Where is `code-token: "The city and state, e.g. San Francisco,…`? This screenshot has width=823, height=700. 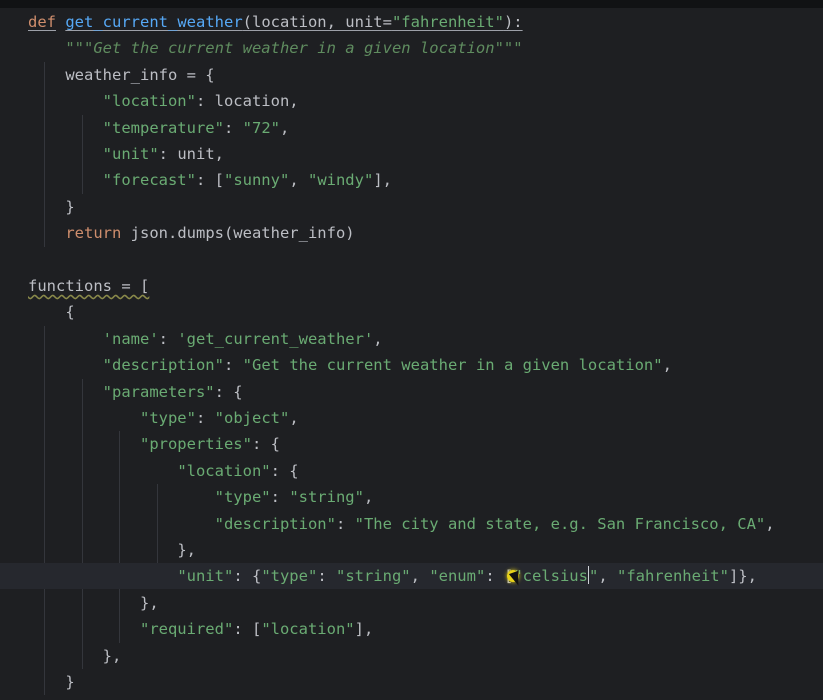 code-token: "The city and state, e.g. San Francisco,… is located at coordinates (560, 523).